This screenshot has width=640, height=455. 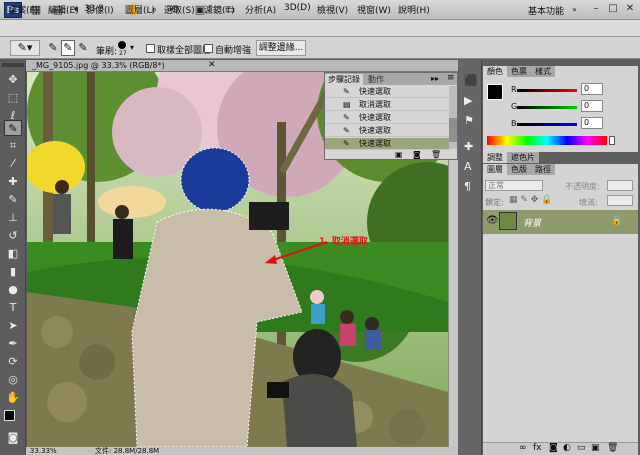 I want to click on color-fg-swatch, so click(x=495, y=92).